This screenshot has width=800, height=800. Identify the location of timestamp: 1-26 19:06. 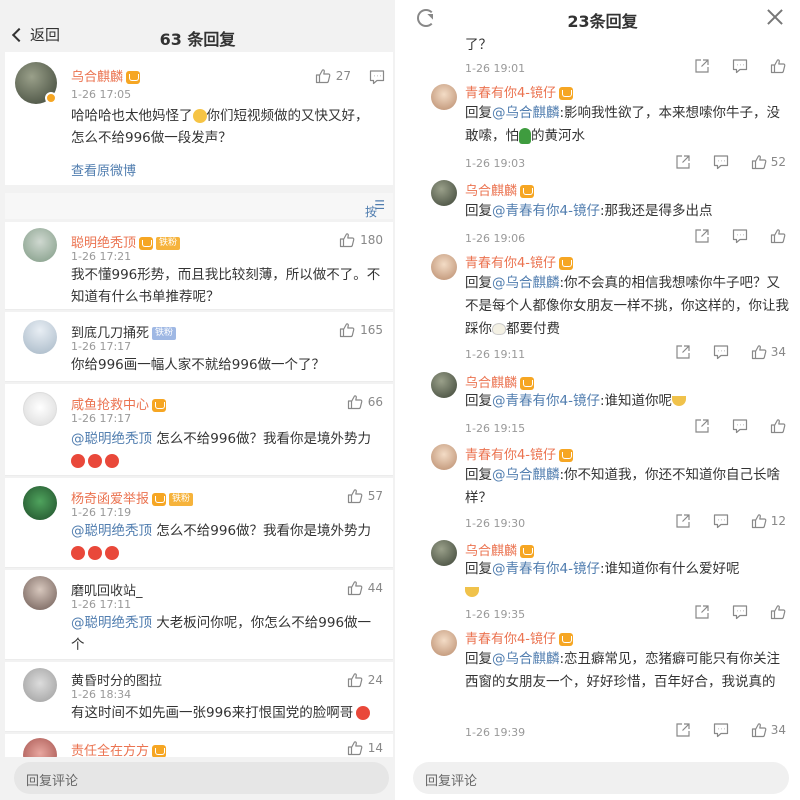
(495, 238).